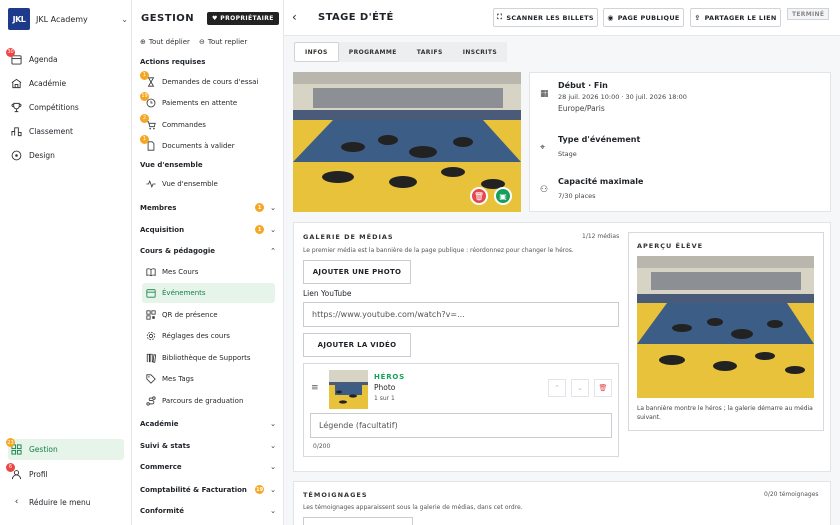  I want to click on nav-parcours: Parcours de graduation, so click(209, 401).